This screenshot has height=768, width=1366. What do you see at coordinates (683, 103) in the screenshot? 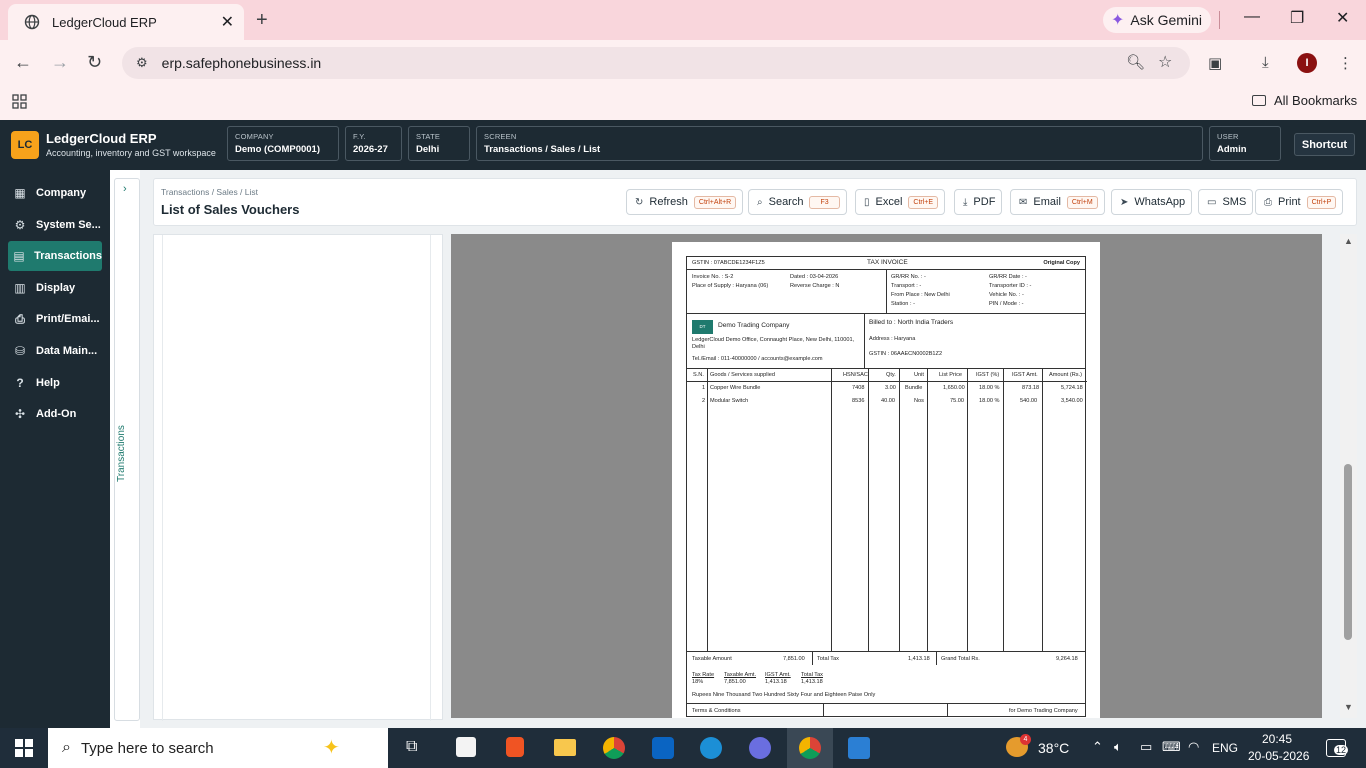
I see `bookmarks-bar: All Bookmarks` at bounding box center [683, 103].